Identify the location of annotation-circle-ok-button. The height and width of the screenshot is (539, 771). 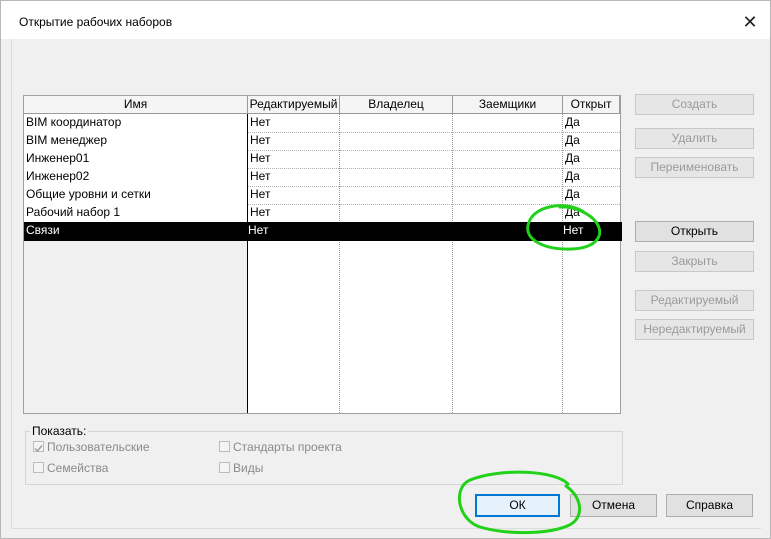
(520, 502).